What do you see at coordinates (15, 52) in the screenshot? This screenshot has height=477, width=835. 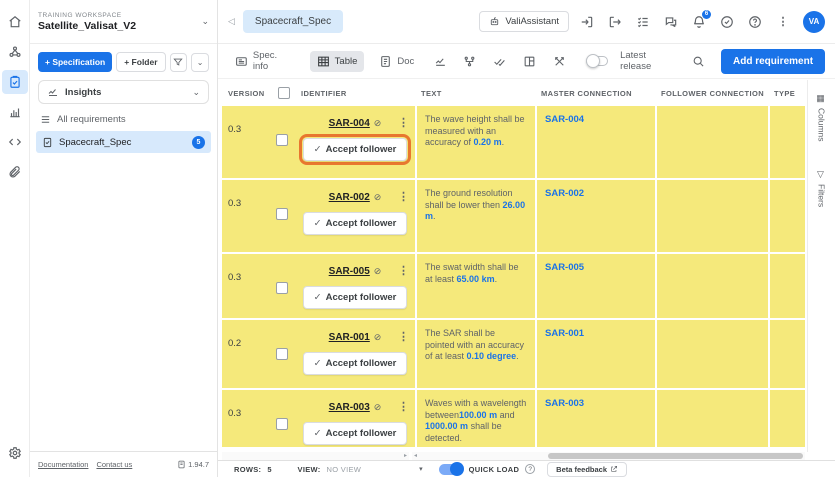 I see `modules-icon` at bounding box center [15, 52].